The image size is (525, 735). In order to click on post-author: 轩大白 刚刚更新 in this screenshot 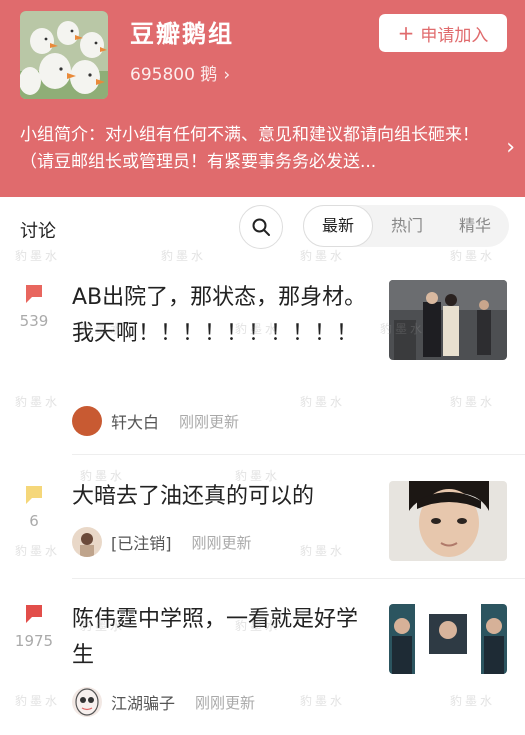, I will do `click(155, 421)`.